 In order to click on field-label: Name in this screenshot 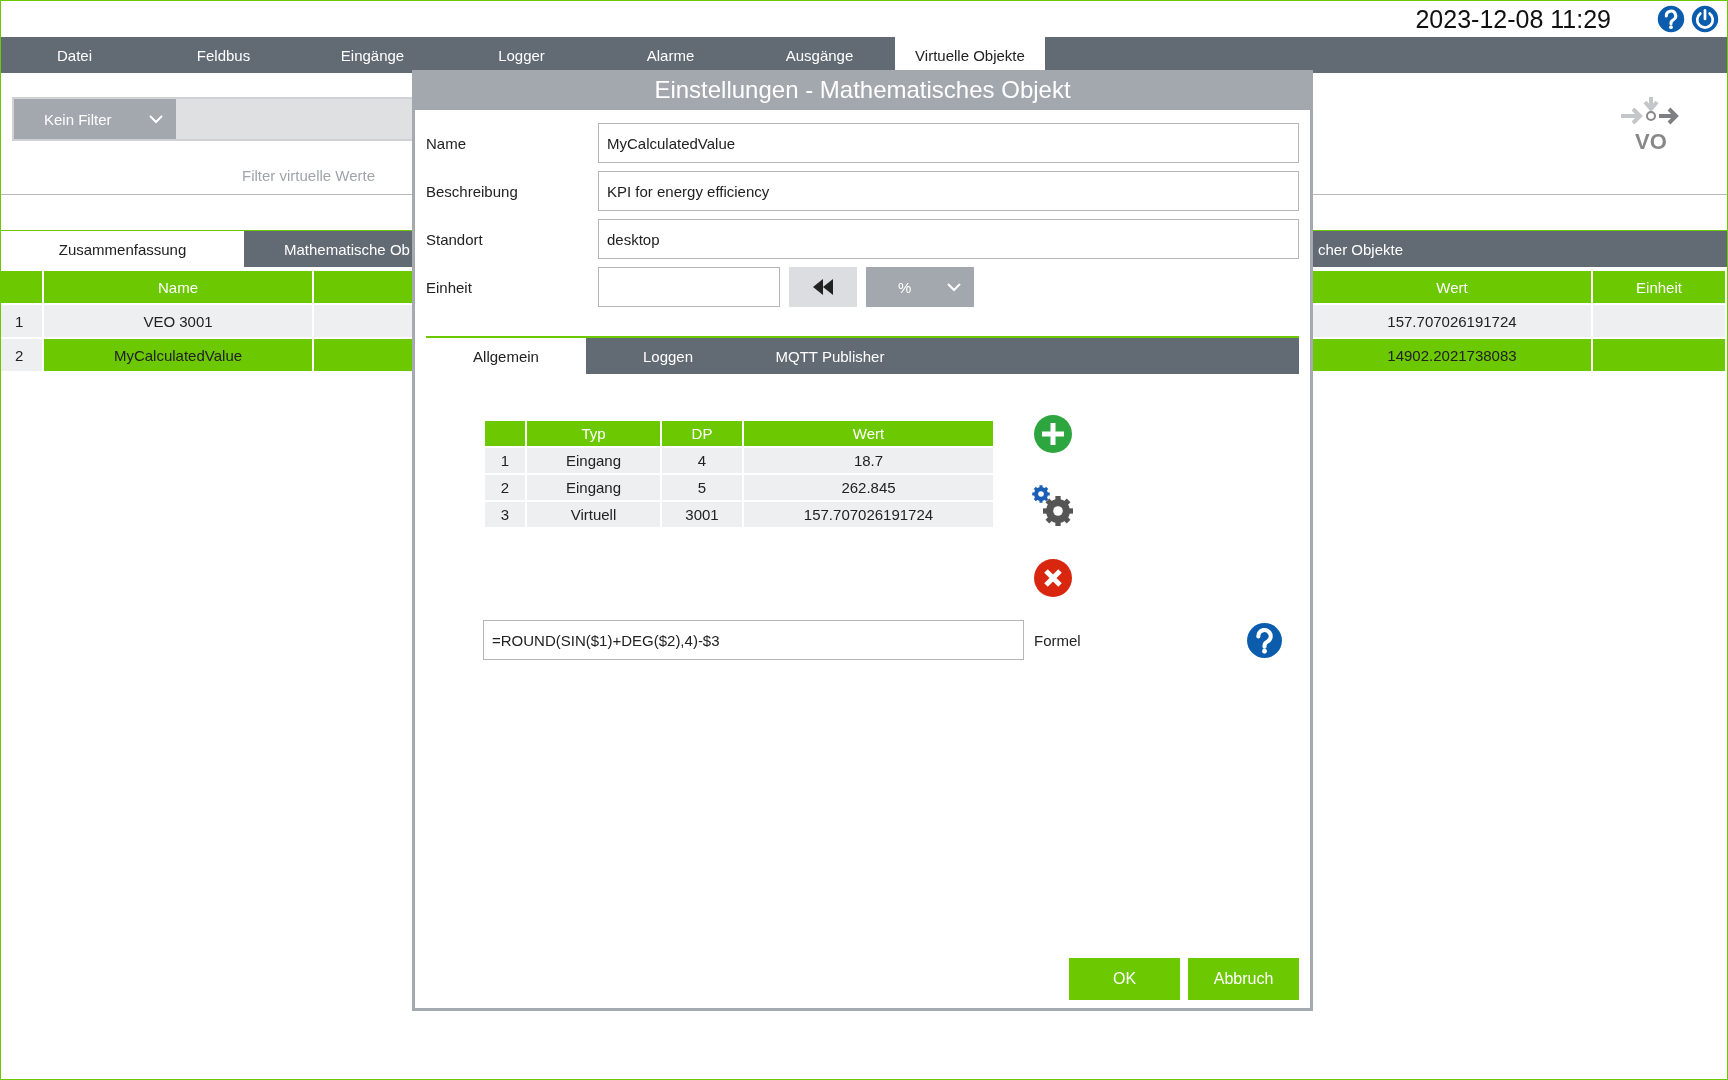, I will do `click(446, 143)`.